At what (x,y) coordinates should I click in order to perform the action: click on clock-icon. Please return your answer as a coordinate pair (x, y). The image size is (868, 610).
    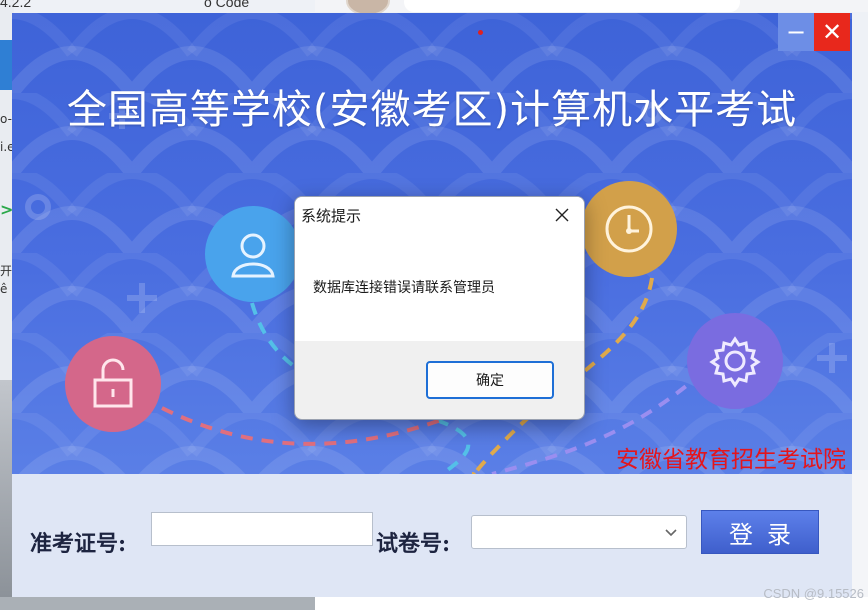
    Looking at the image, I should click on (629, 229).